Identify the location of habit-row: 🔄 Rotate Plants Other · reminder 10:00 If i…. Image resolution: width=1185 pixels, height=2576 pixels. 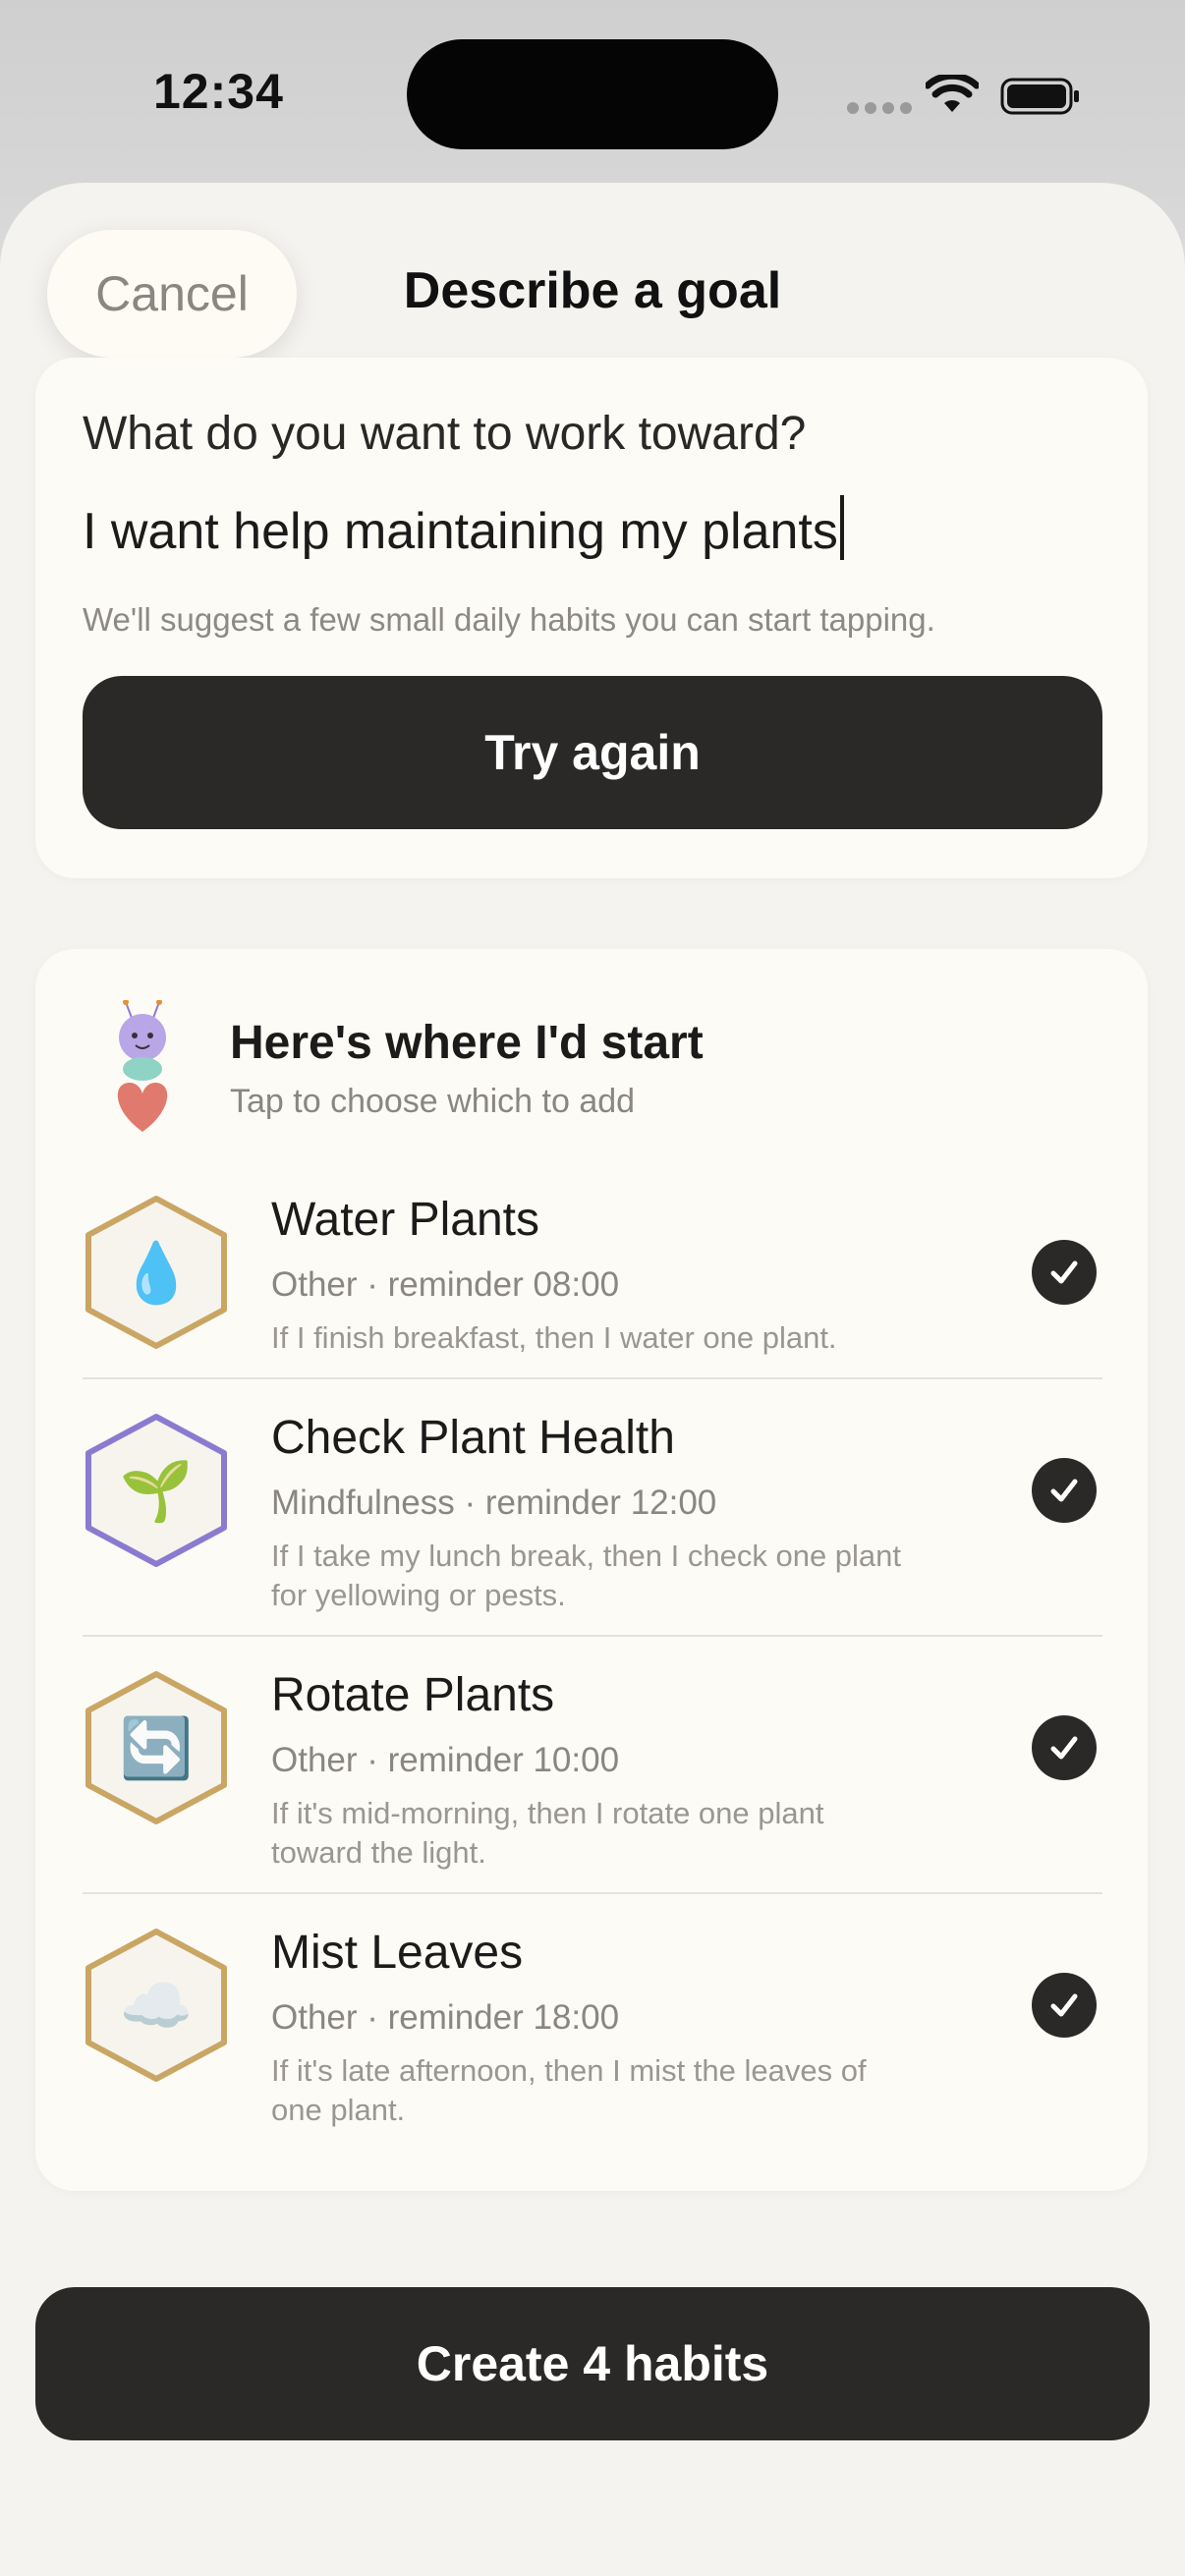
(592, 1769).